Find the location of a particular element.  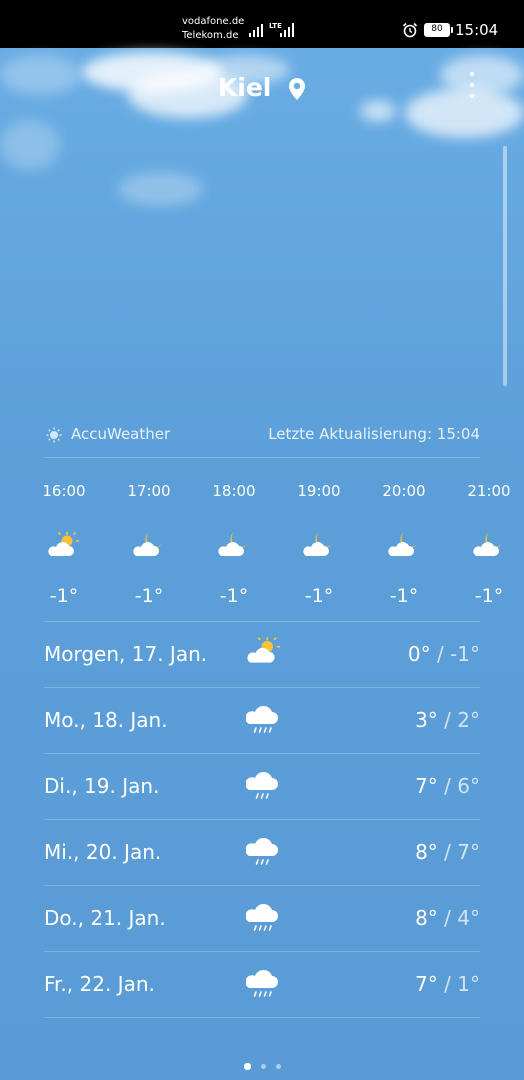

source-name: AccuWeather is located at coordinates (120, 434).